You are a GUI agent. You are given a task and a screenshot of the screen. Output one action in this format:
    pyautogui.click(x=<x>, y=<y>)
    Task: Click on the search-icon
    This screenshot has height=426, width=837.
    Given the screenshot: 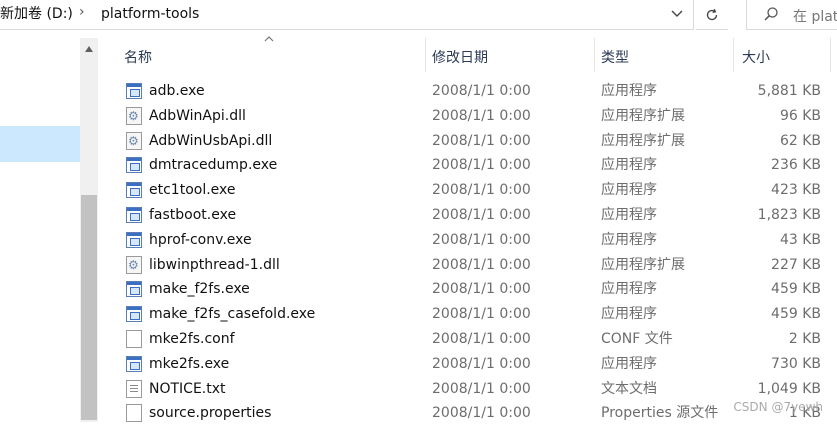 What is the action you would take?
    pyautogui.click(x=771, y=14)
    